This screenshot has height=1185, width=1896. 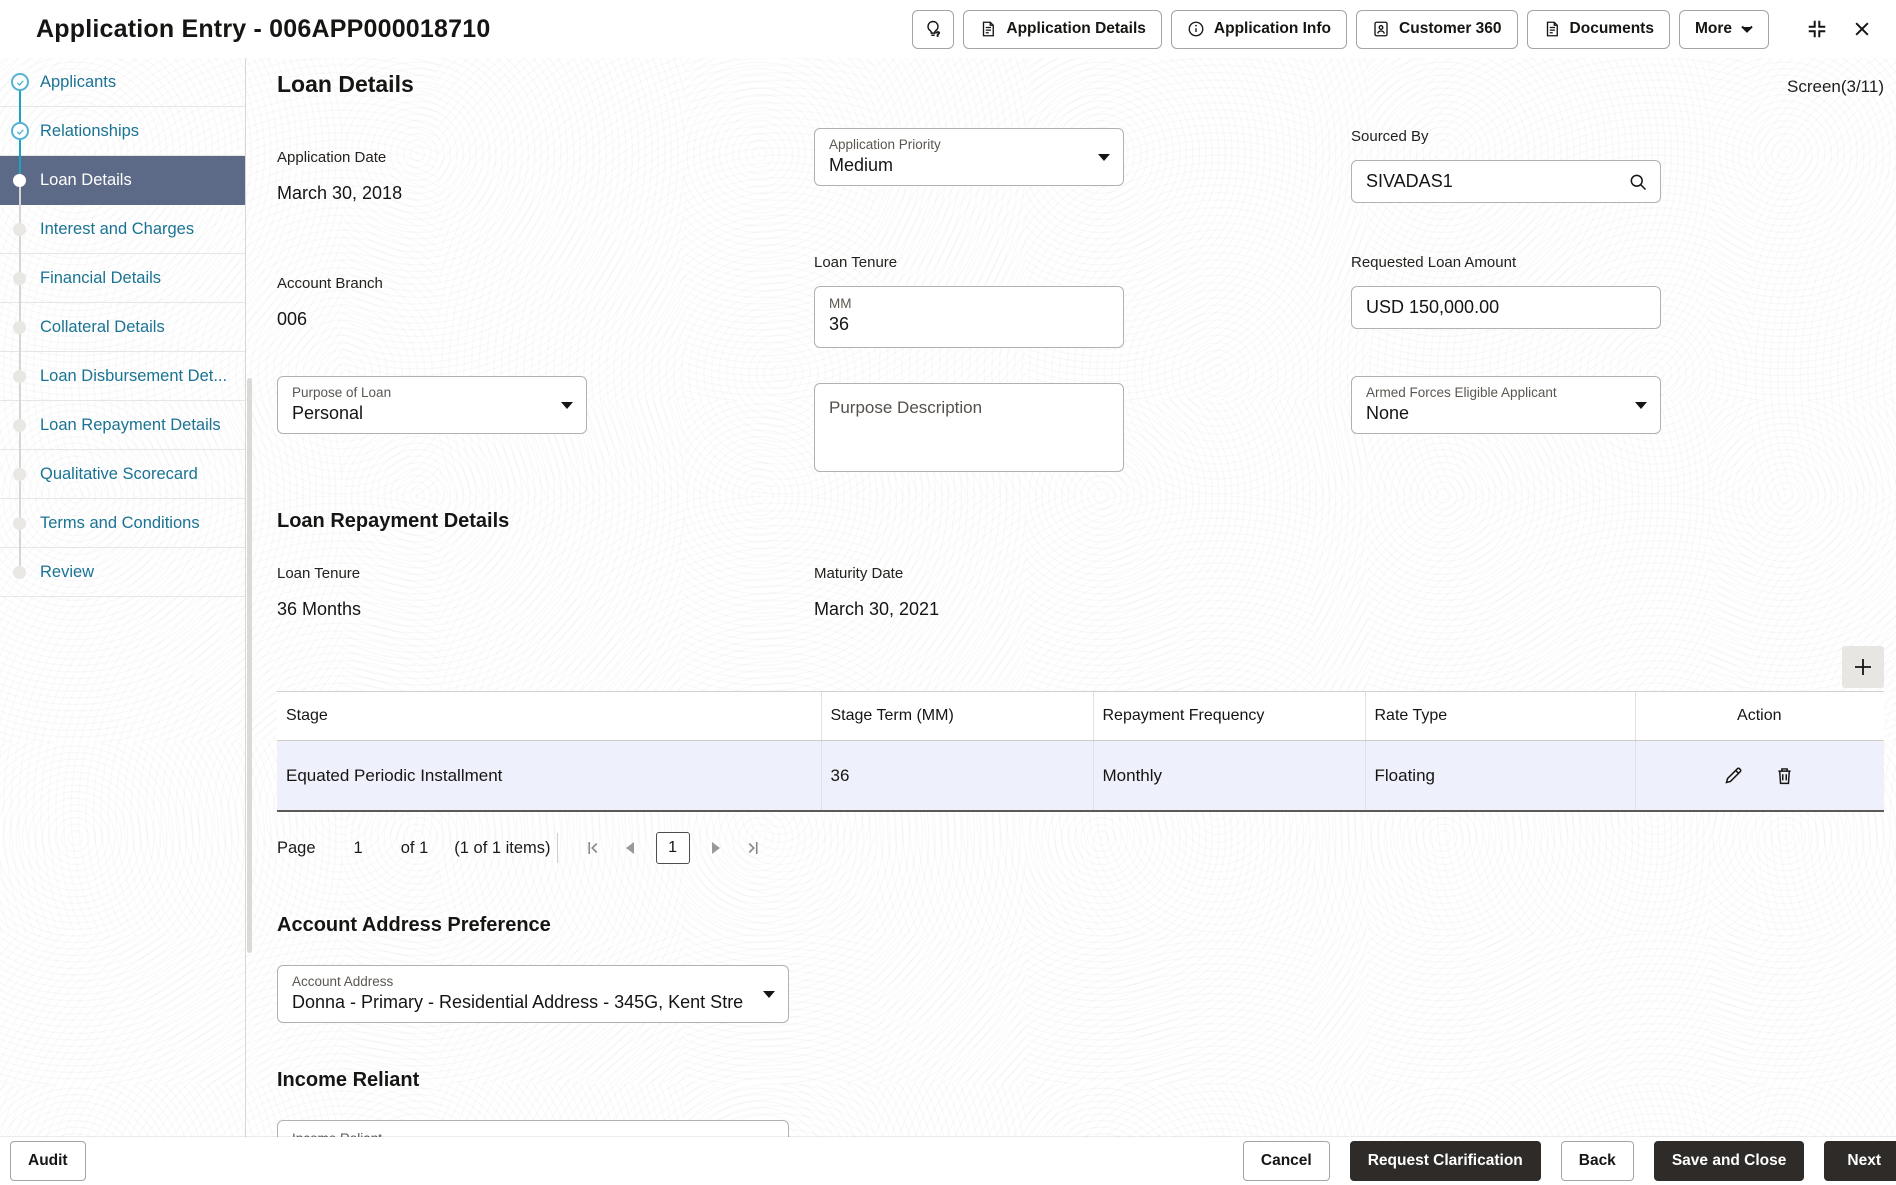 What do you see at coordinates (122, 523) in the screenshot?
I see `sidebar-item-terms-and-conditions: Terms and Conditions` at bounding box center [122, 523].